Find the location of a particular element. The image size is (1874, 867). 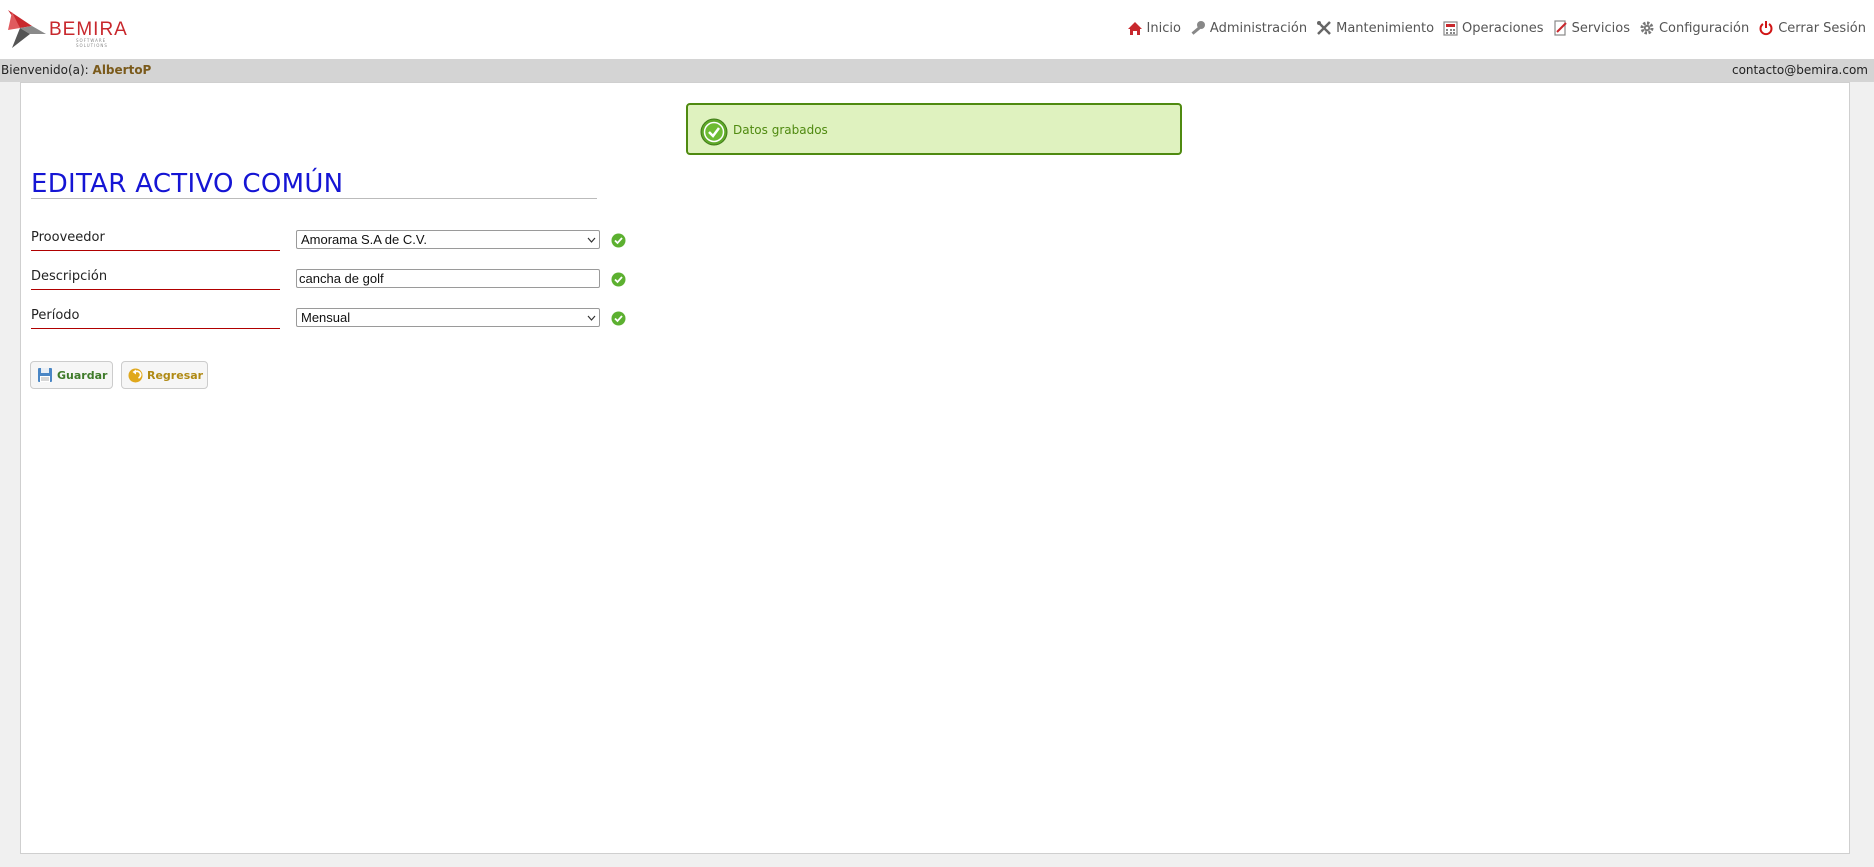

descripcion-input: cancha de golf is located at coordinates (448, 278).